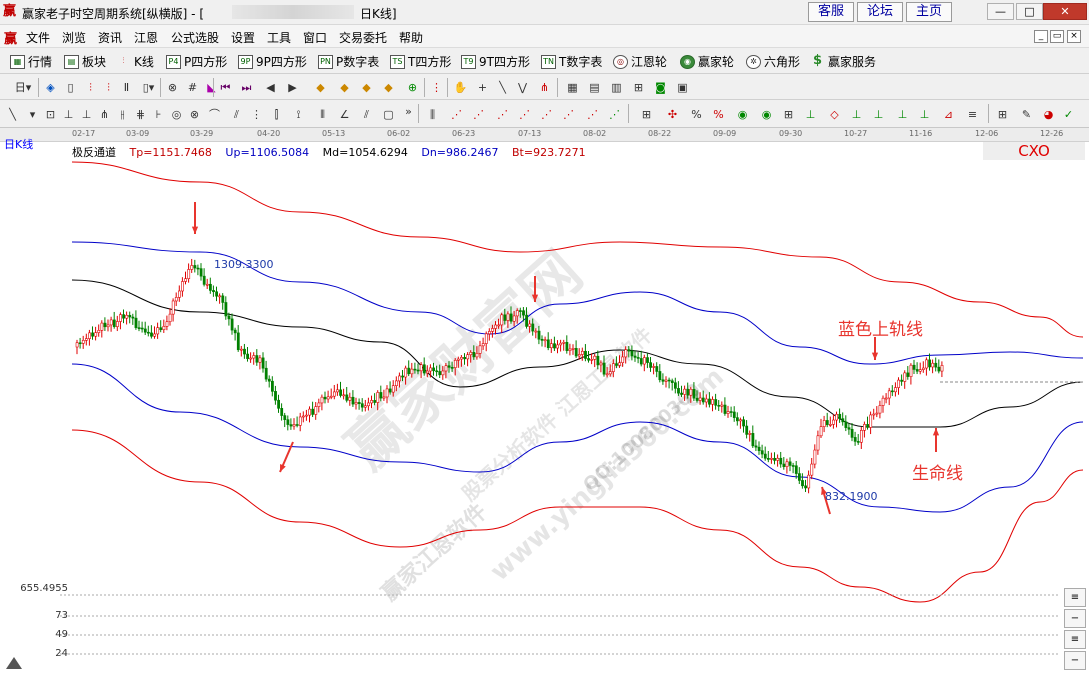 The height and width of the screenshot is (677, 1089). I want to click on tree3-icon: ⊥, so click(878, 114).